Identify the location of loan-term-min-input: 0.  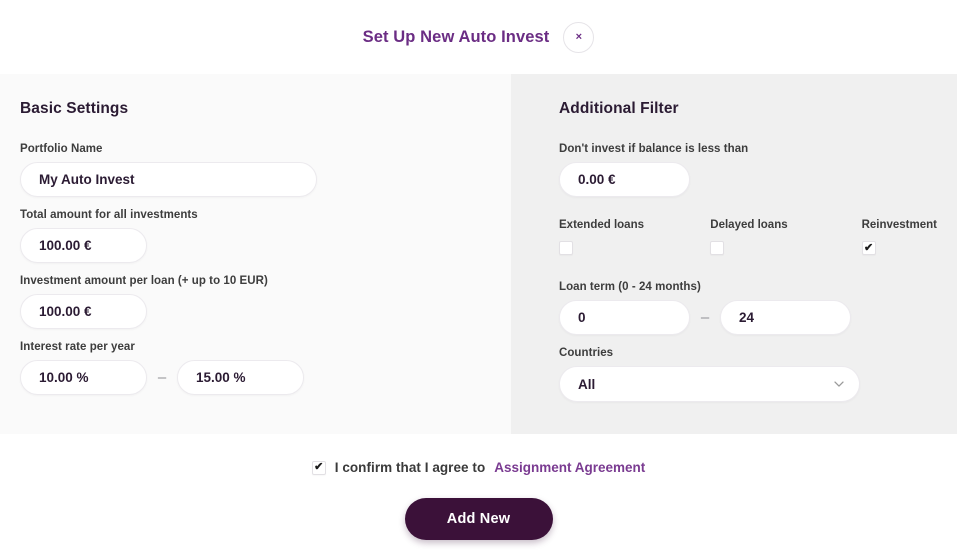
(624, 317).